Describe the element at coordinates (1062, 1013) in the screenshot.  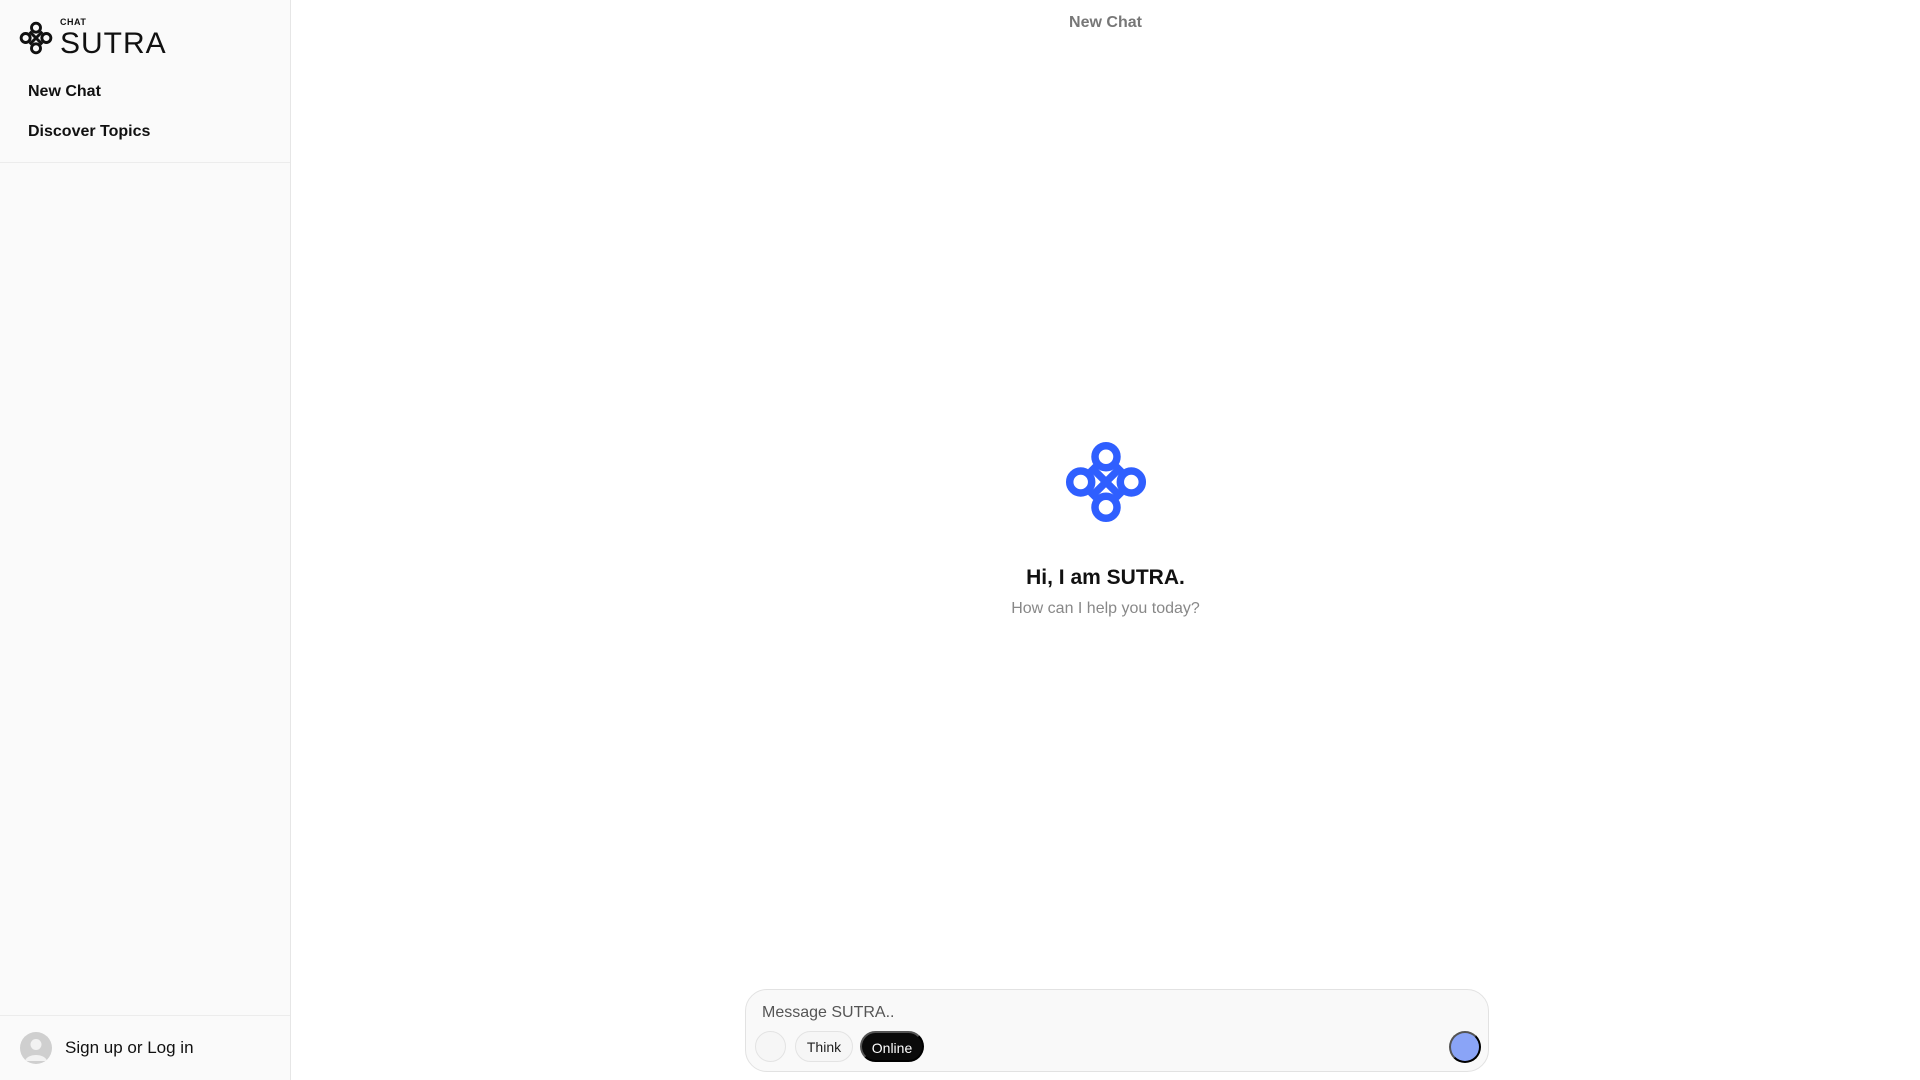
I see `message-input` at that location.